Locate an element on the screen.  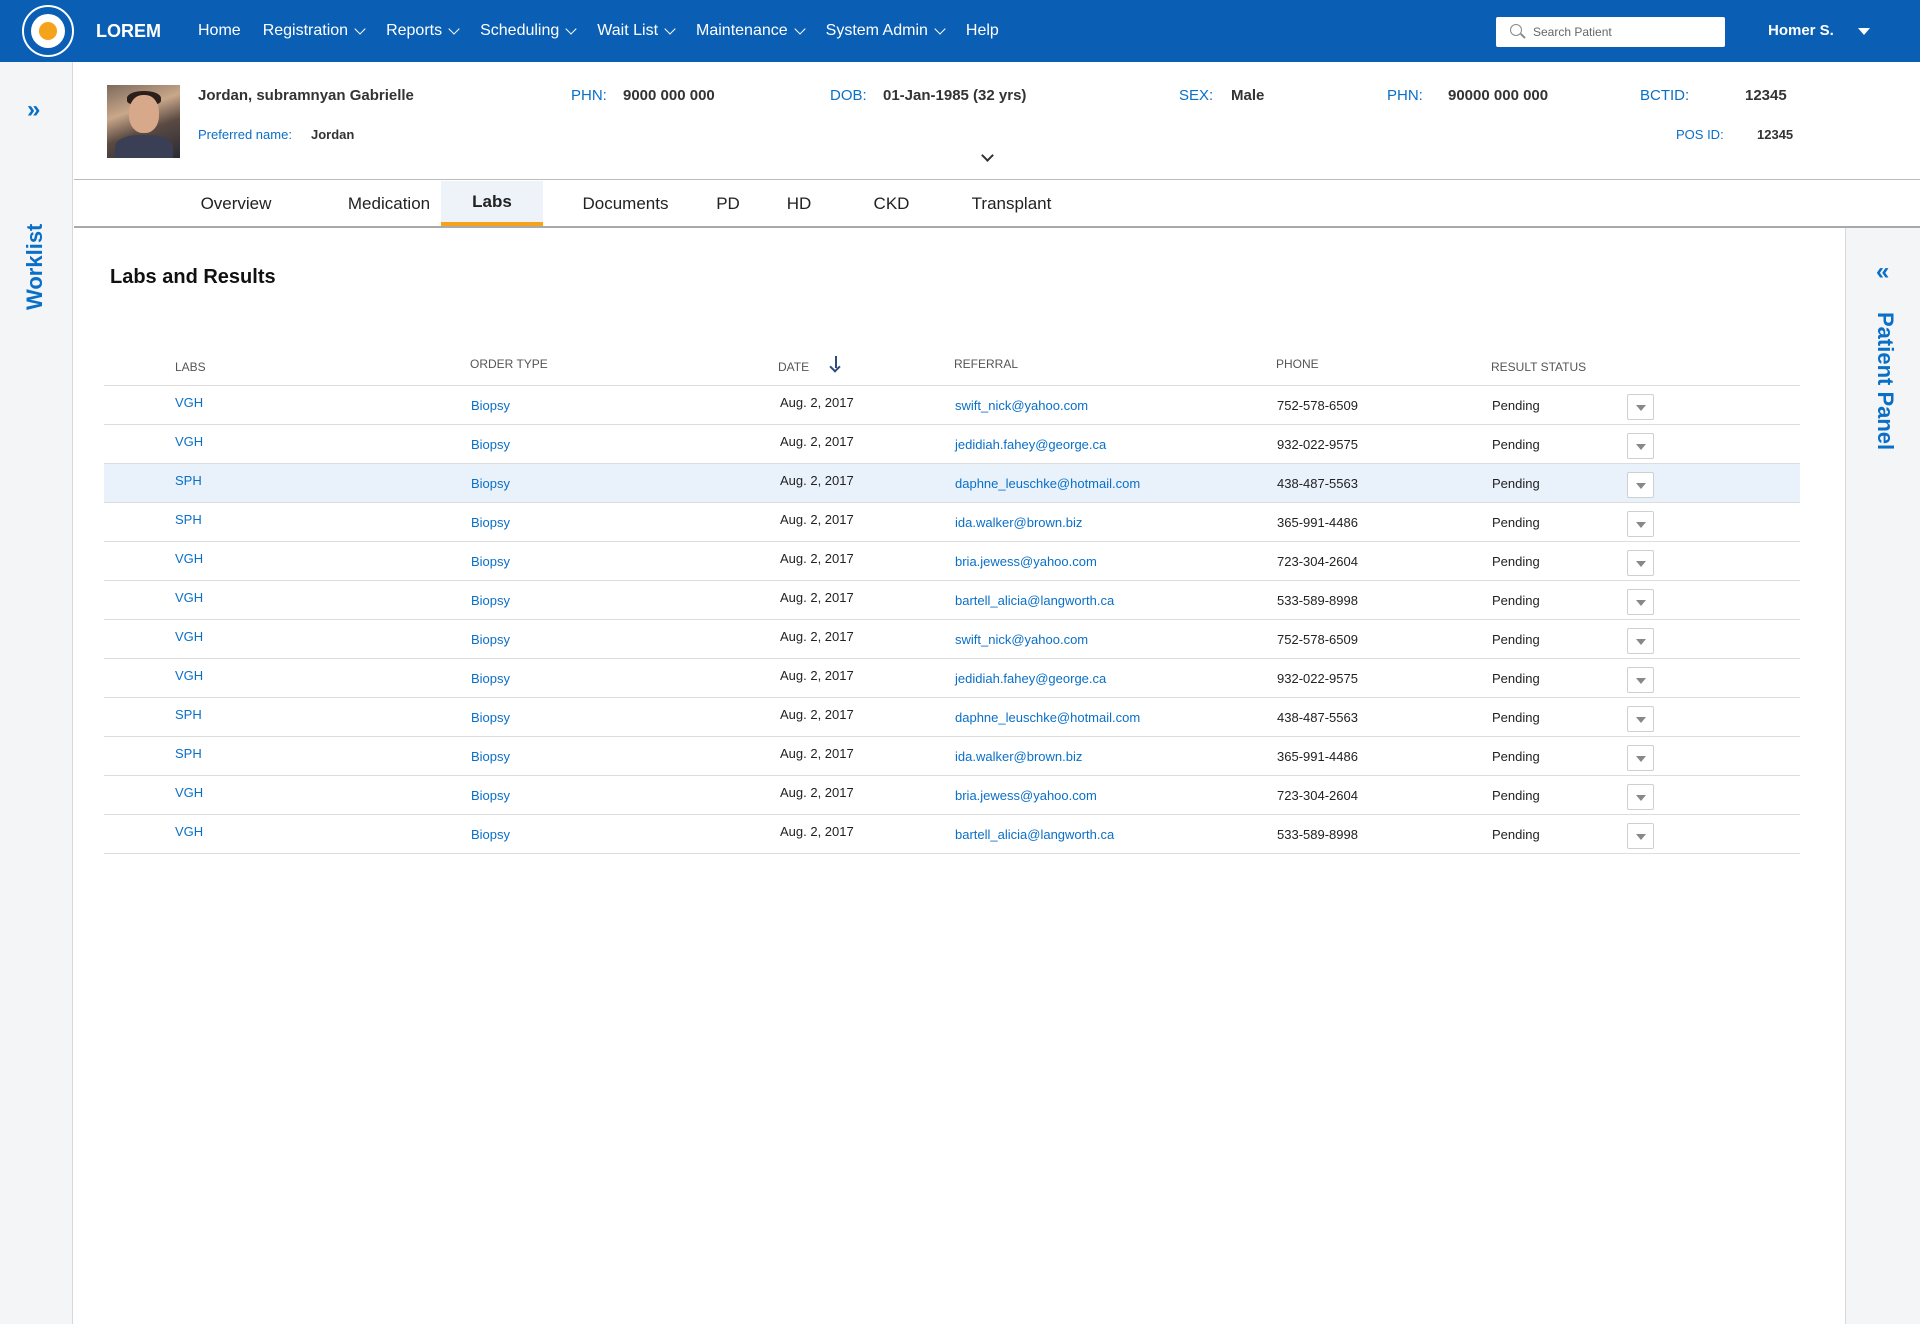
tab-medication: Medication is located at coordinates (389, 203).